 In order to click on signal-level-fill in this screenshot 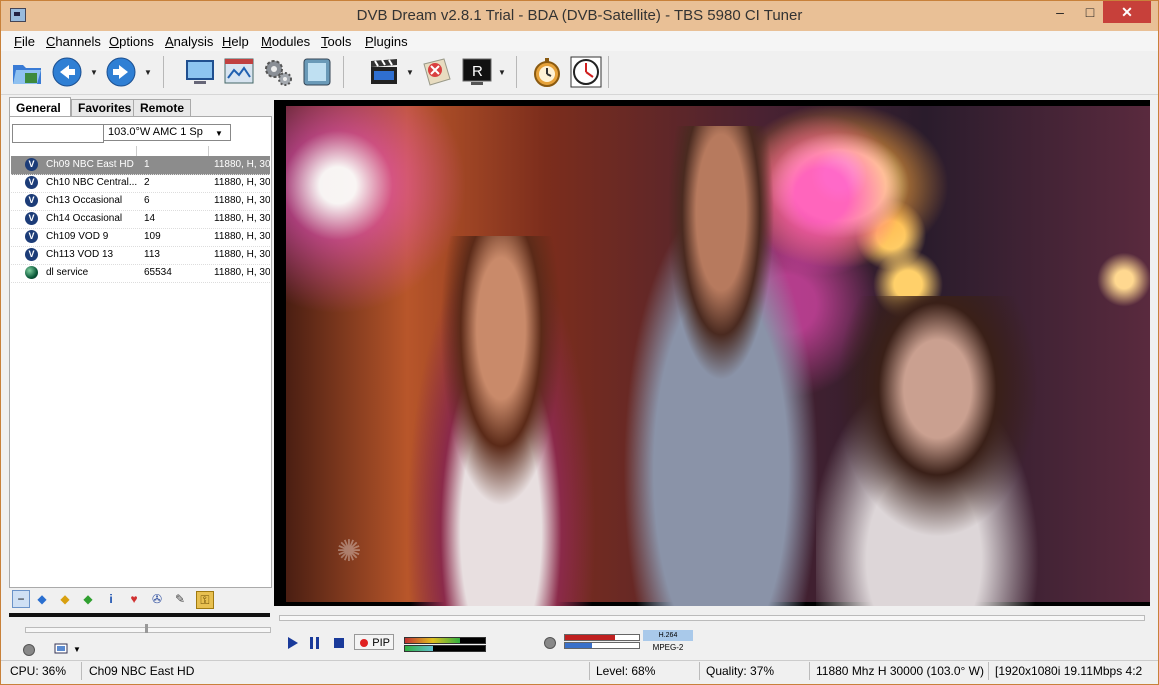, I will do `click(590, 637)`.